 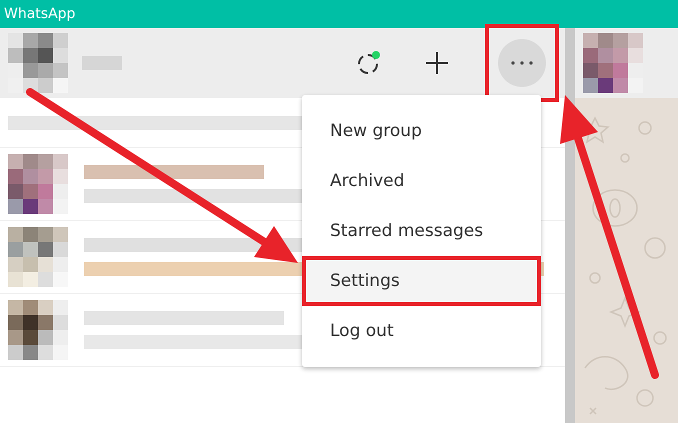 I want to click on menu-item: New group, so click(x=421, y=131).